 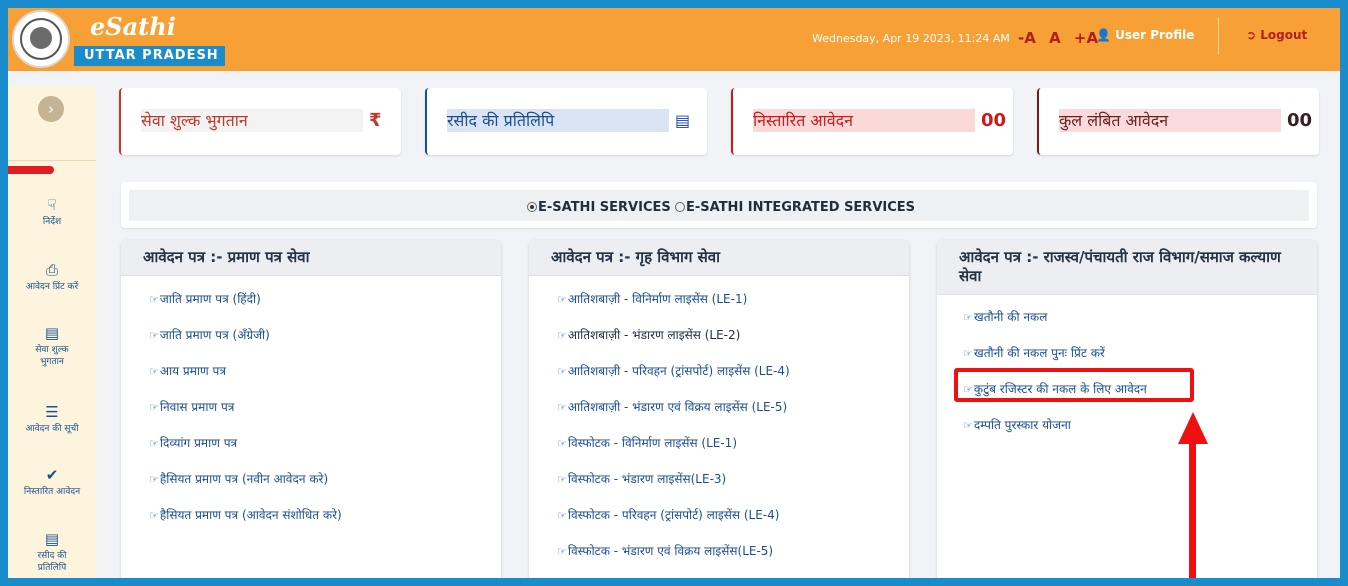 I want to click on sidebar-item-label: आवेदन की सूची, so click(x=52, y=429).